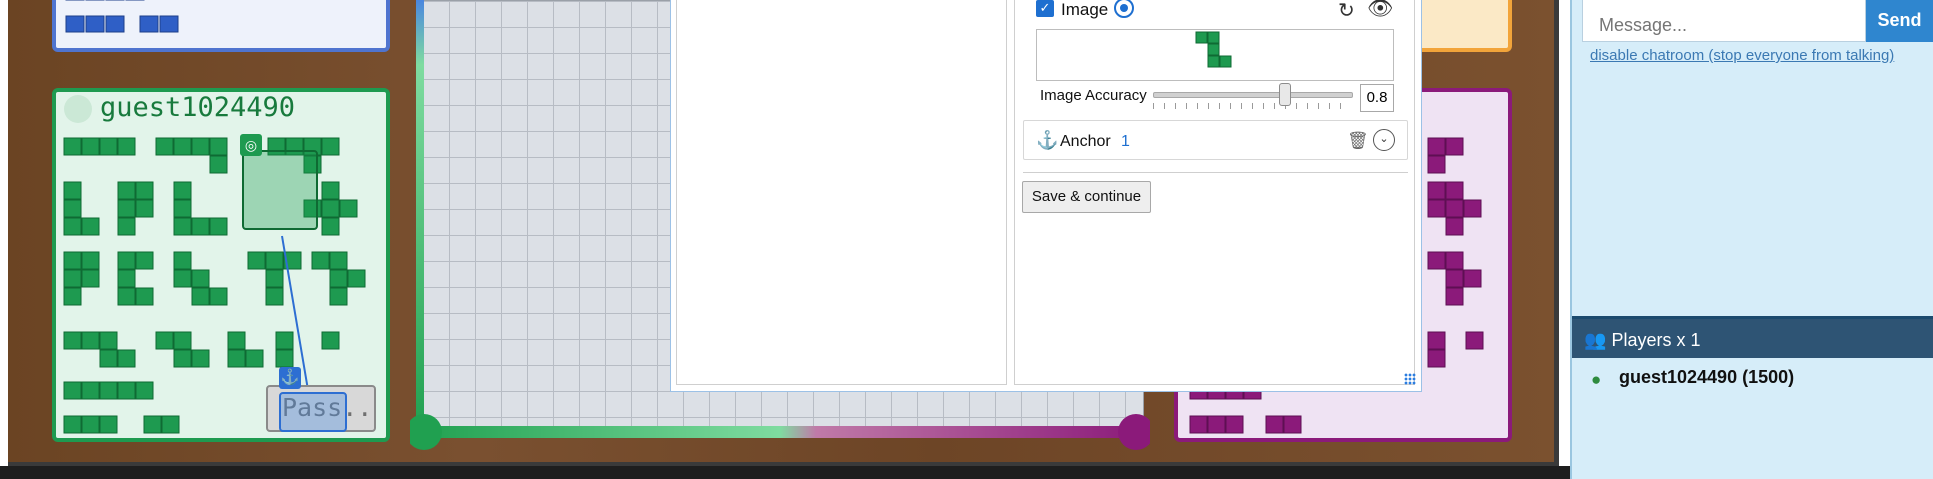 The image size is (1933, 479). I want to click on players-header: 👥 Players x 1, so click(1752, 337).